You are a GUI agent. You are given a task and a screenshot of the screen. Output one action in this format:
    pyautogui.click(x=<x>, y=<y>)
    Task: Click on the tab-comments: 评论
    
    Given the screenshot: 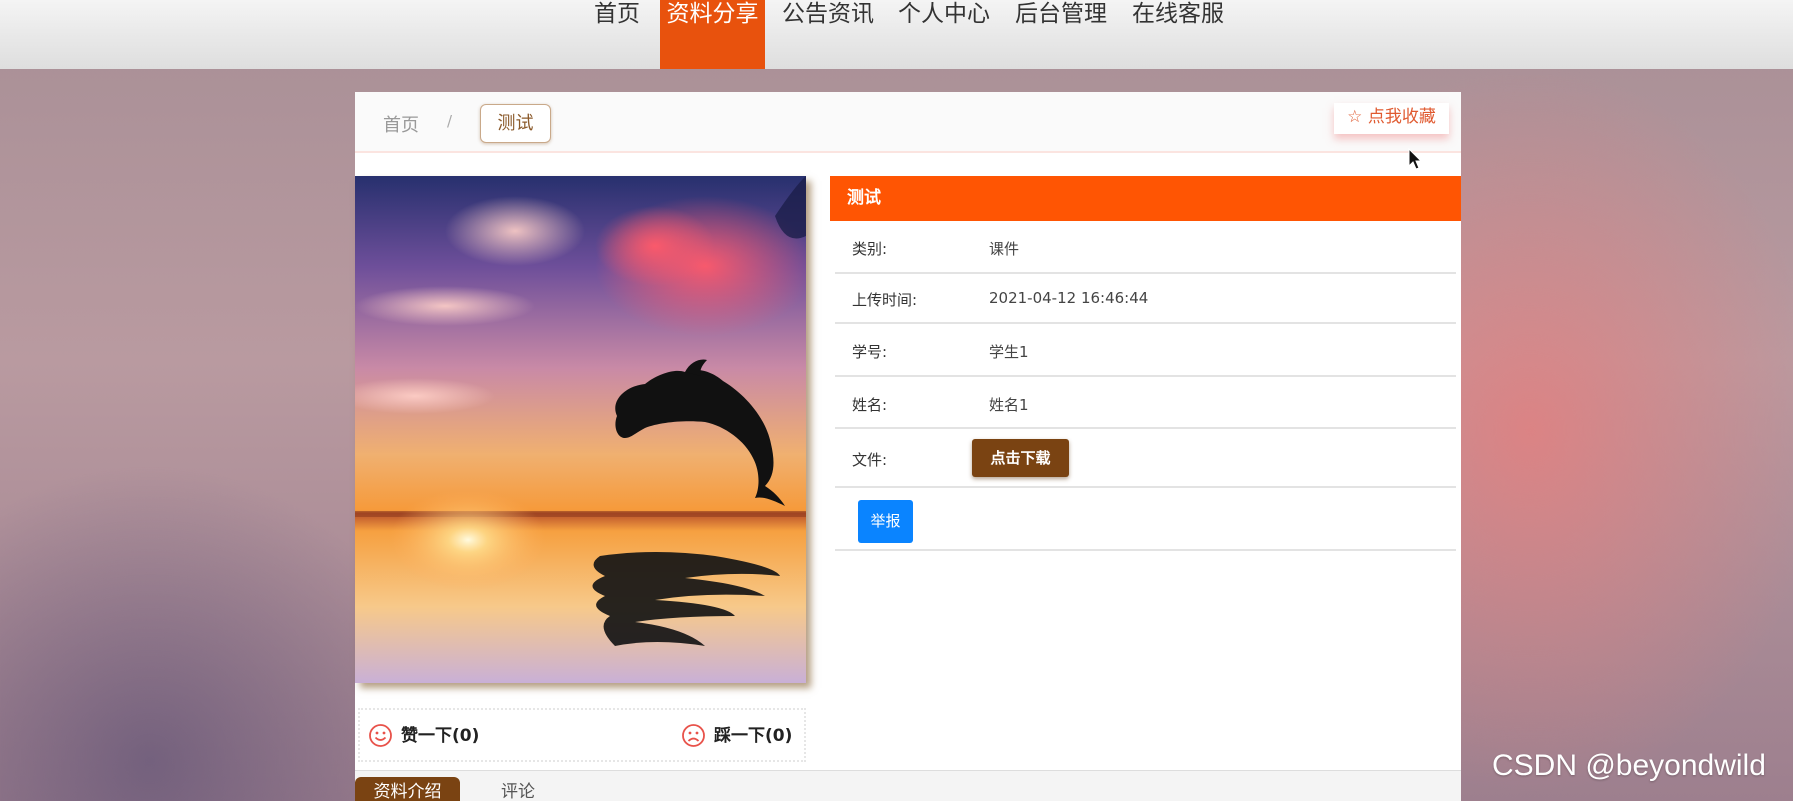 What is the action you would take?
    pyautogui.click(x=518, y=789)
    